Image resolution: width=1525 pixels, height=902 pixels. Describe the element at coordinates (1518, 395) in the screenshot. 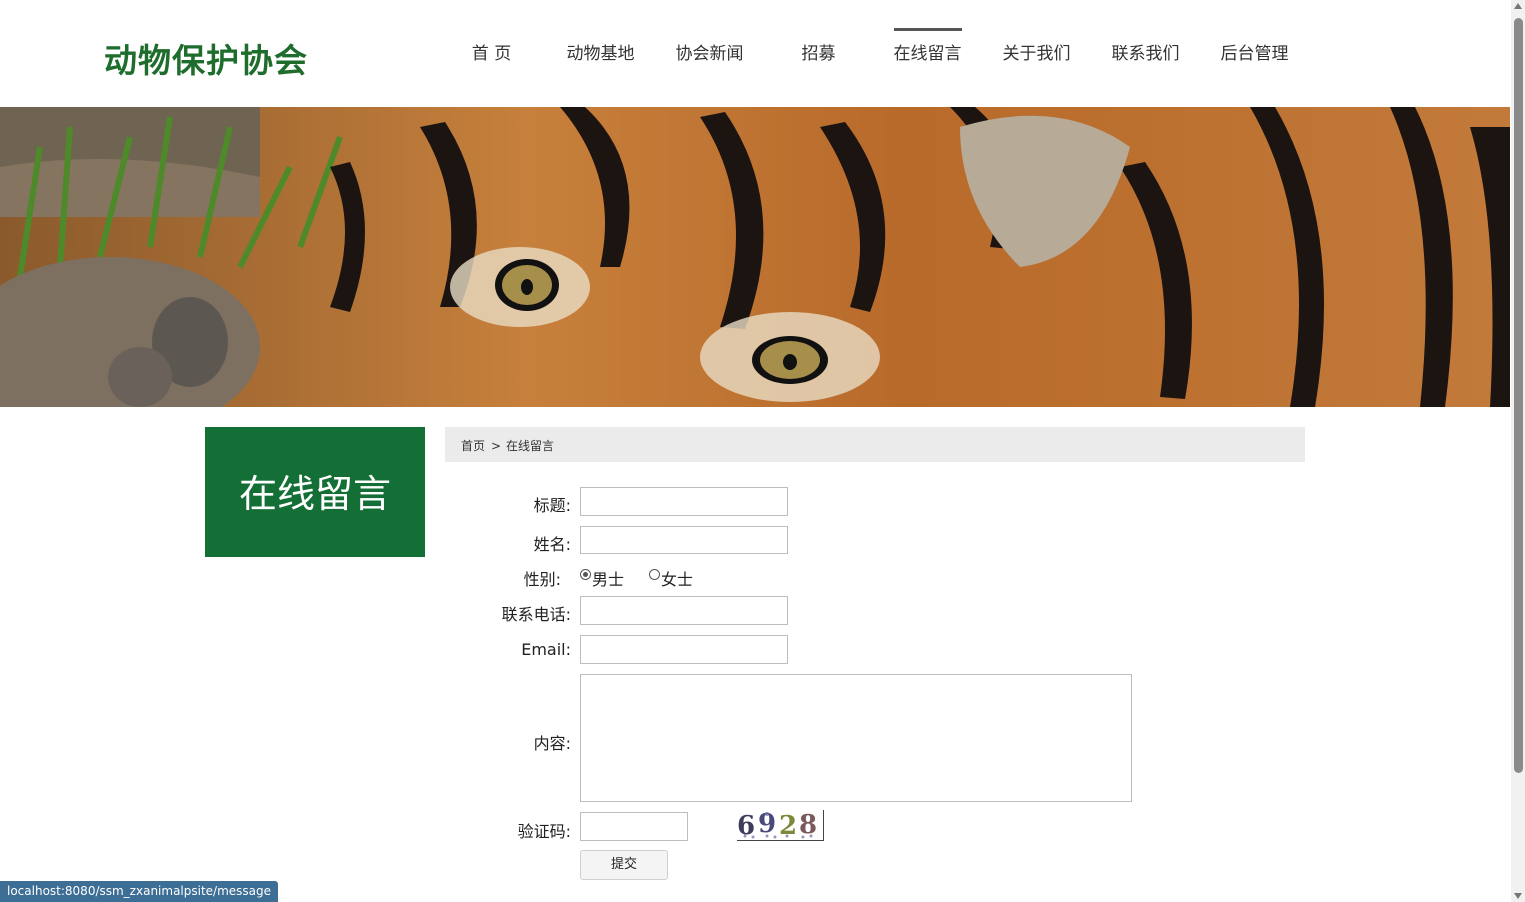

I see `scrollbar-thumb` at that location.